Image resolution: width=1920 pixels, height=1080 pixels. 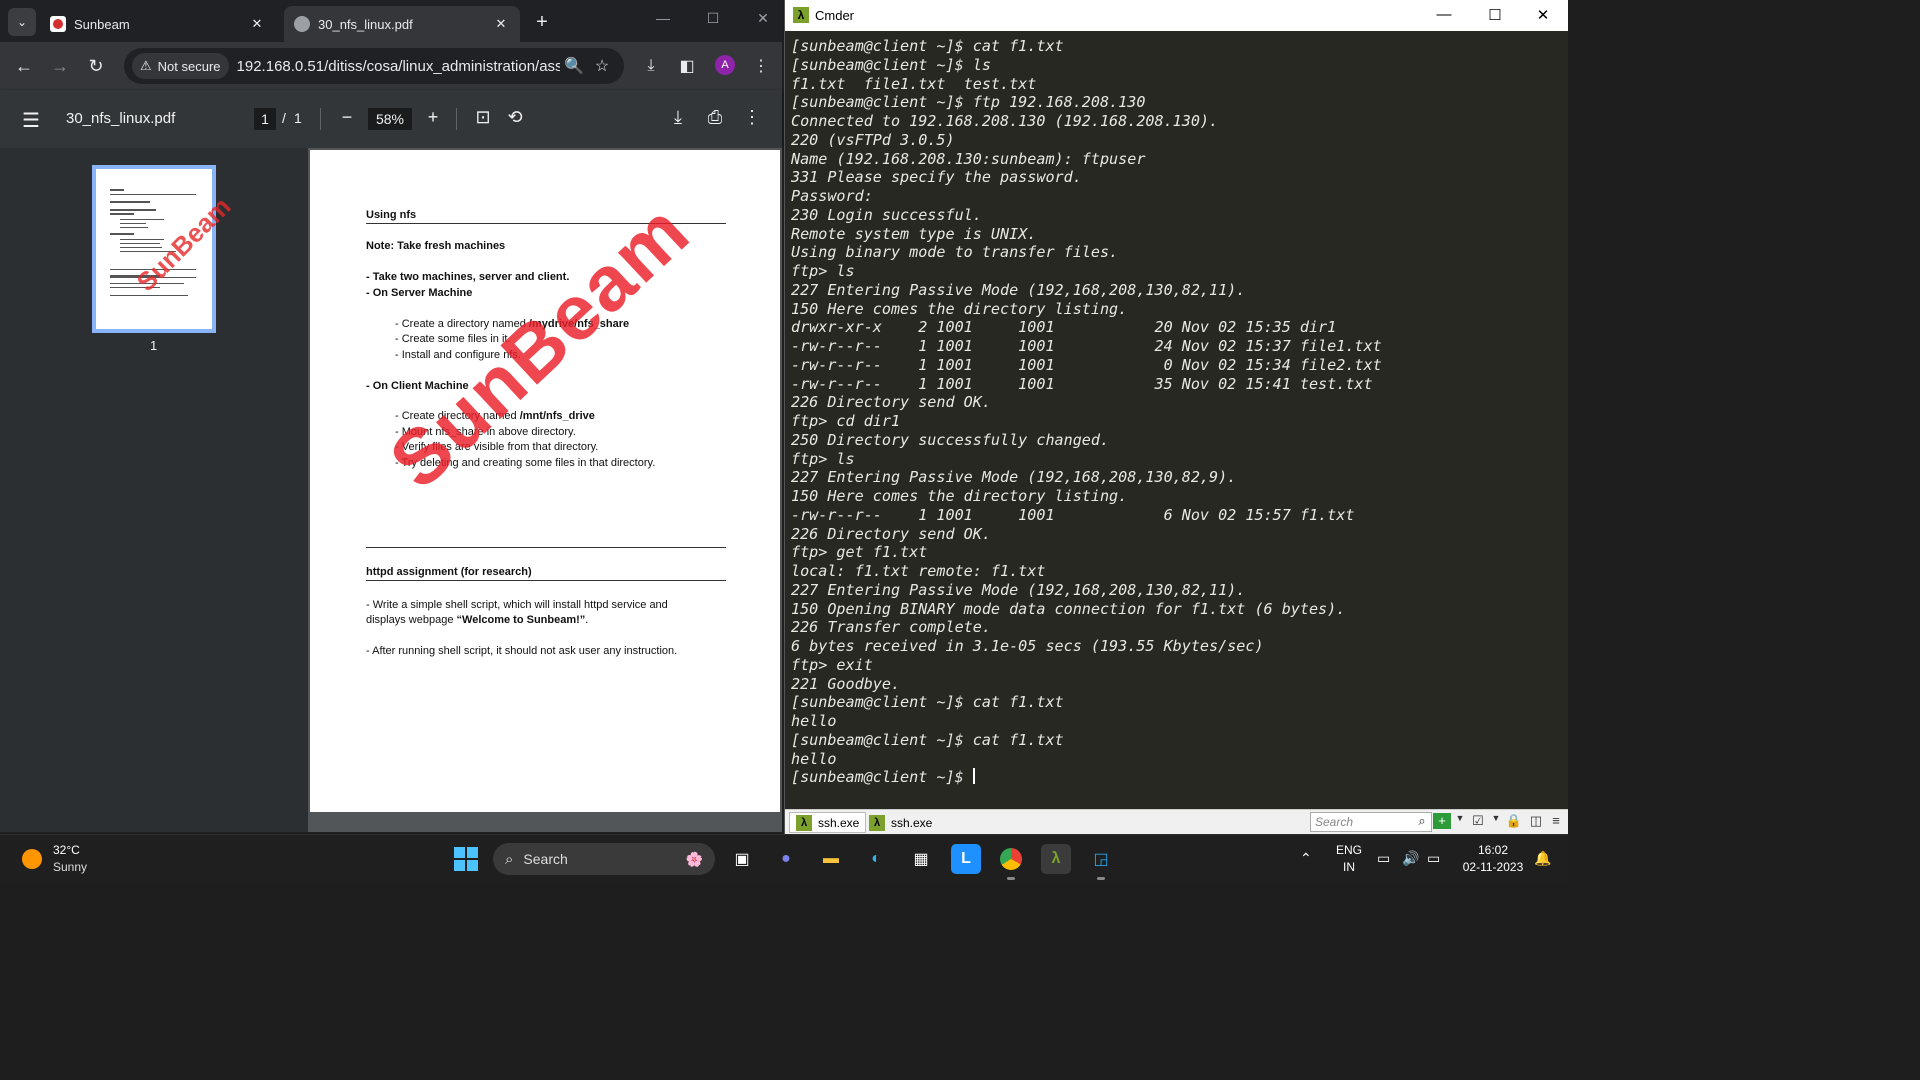 I want to click on zoom-out-icon: −, so click(x=347, y=117).